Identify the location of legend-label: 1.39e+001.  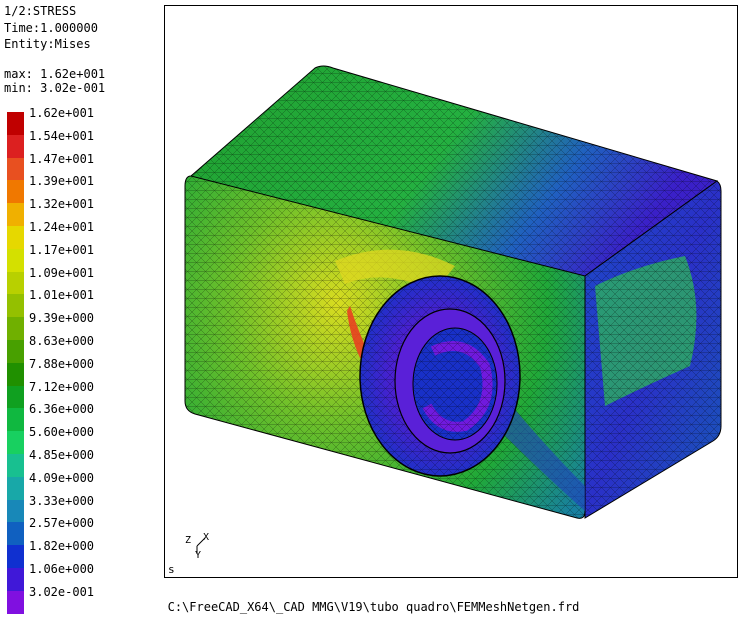
(62, 181).